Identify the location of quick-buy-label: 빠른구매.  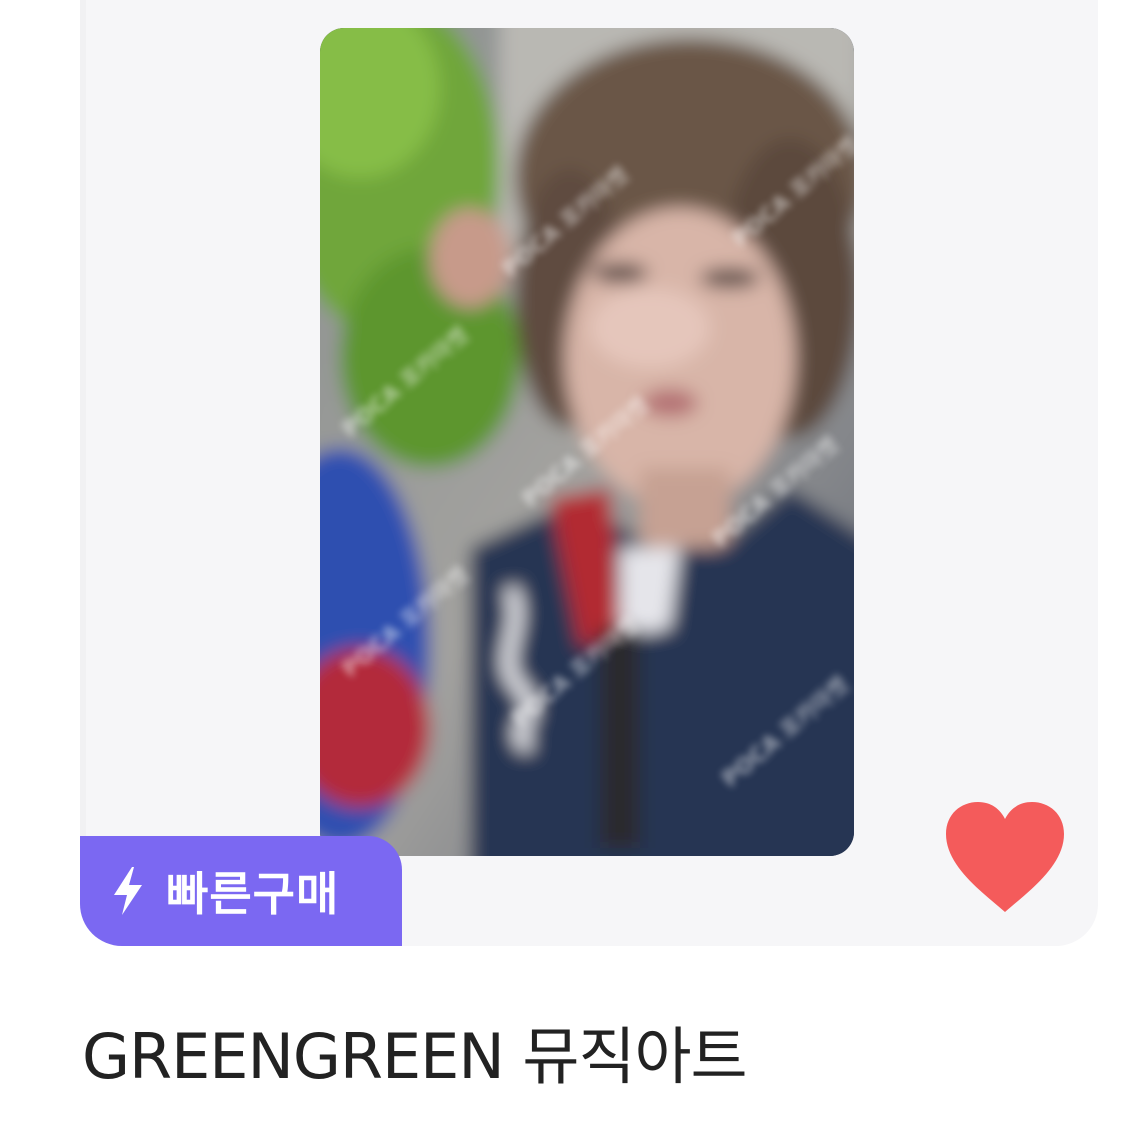
(253, 894).